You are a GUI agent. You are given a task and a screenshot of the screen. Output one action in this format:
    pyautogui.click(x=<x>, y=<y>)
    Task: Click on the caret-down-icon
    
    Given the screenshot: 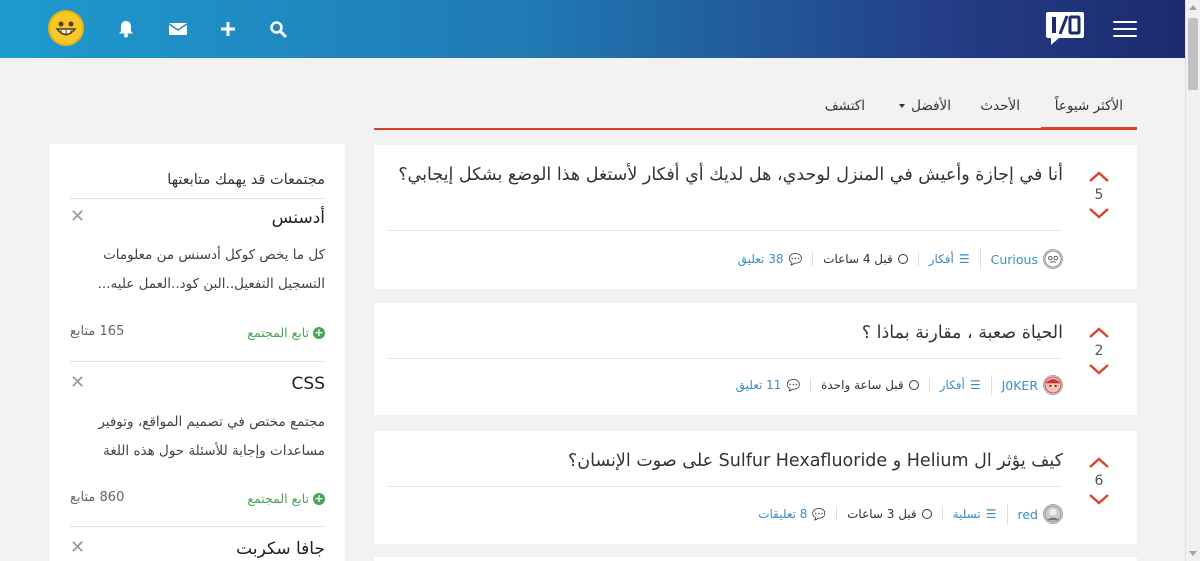 What is the action you would take?
    pyautogui.click(x=902, y=106)
    